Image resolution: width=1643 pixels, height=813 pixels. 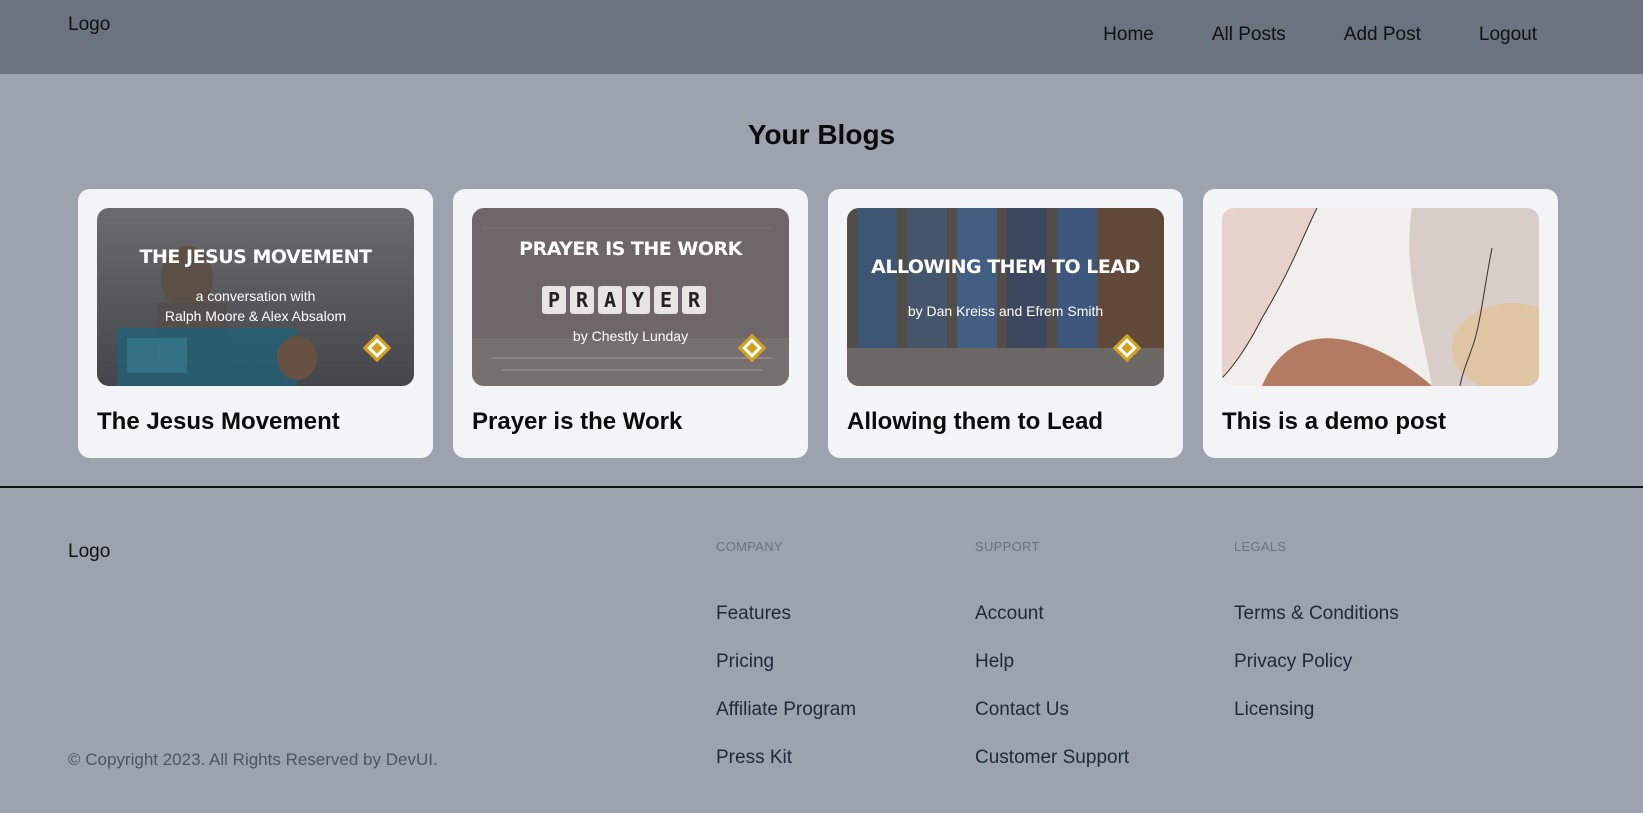 What do you see at coordinates (1364, 724) in the screenshot?
I see `footer-link-licensing: Licensing` at bounding box center [1364, 724].